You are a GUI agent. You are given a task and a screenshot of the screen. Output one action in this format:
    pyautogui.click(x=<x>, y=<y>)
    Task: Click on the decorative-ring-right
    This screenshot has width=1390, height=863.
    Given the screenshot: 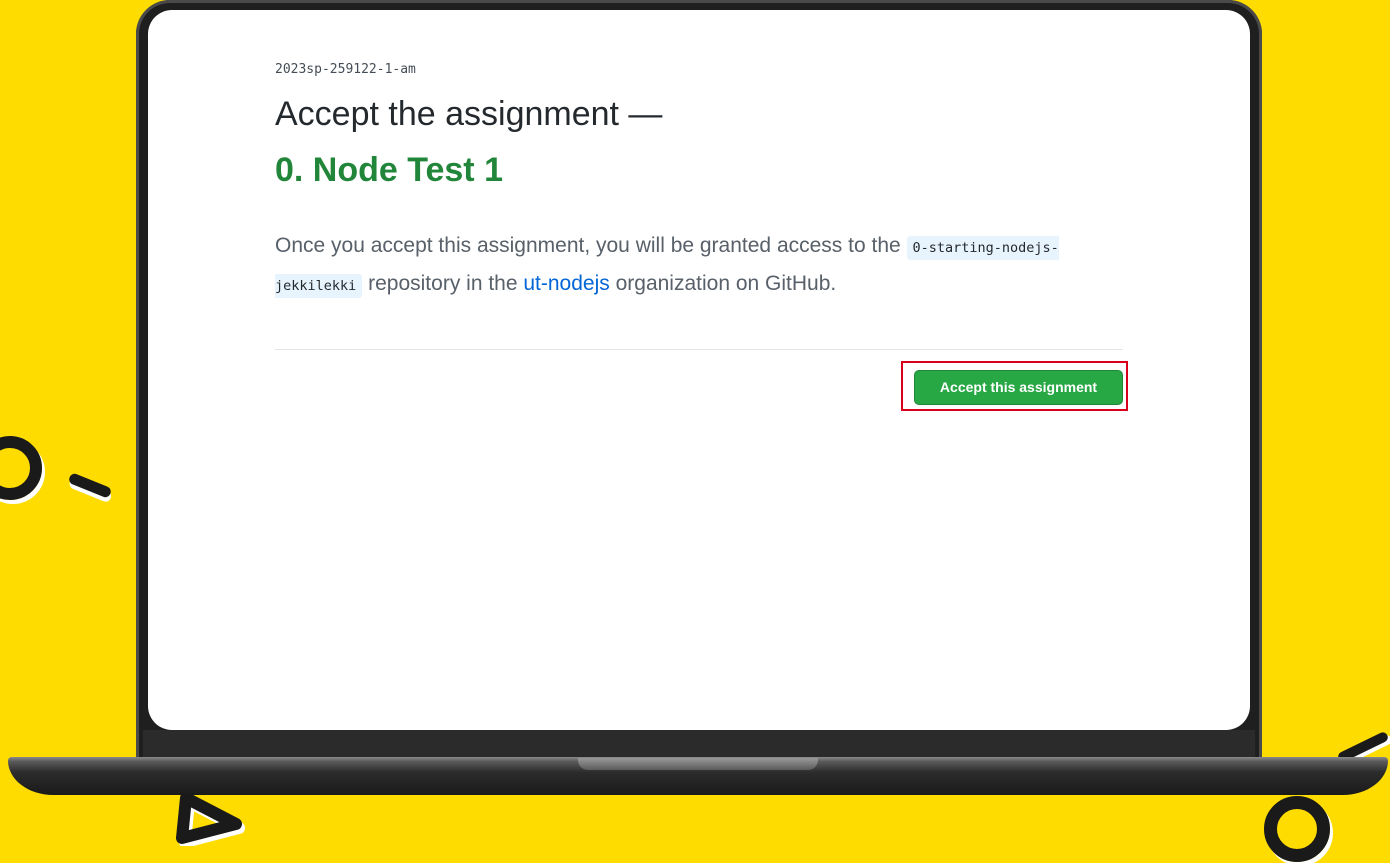 What is the action you would take?
    pyautogui.click(x=1297, y=829)
    